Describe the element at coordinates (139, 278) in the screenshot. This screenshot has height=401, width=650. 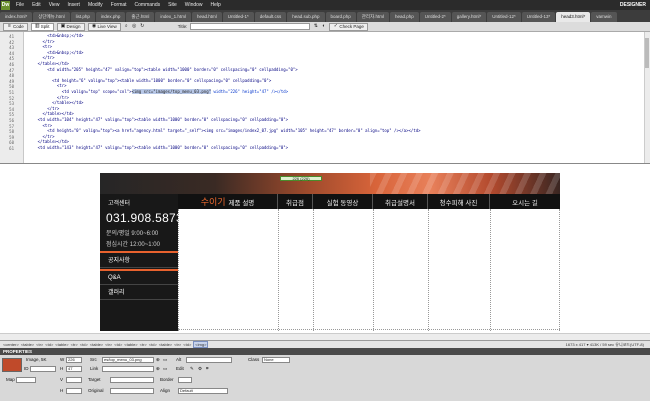
I see `sidebar-item-qna: Q&A` at that location.